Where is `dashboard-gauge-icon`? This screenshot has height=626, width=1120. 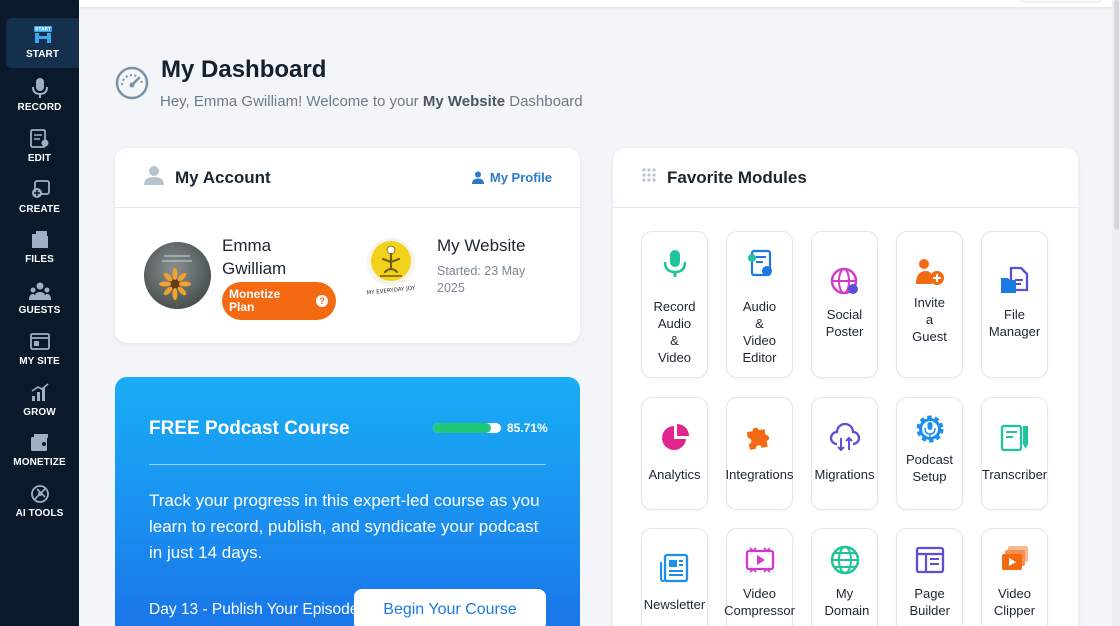
dashboard-gauge-icon is located at coordinates (132, 83).